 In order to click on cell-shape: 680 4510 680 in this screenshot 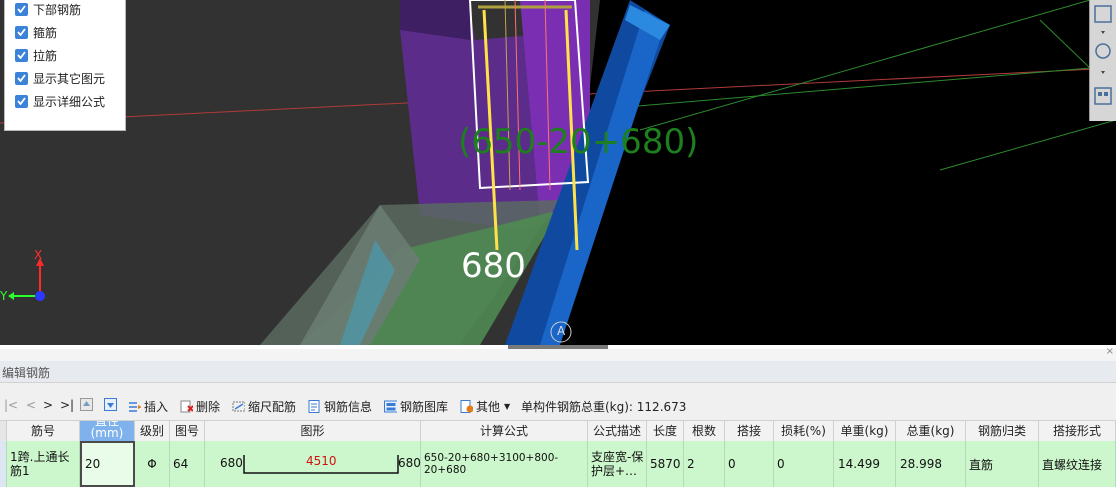, I will do `click(313, 464)`.